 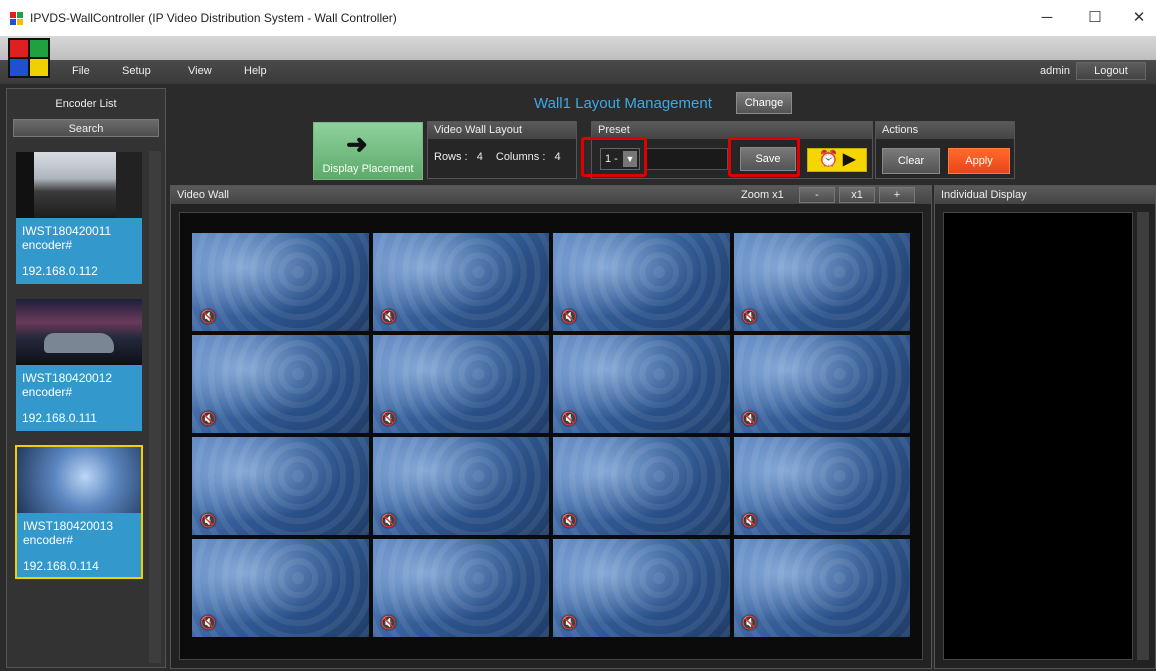 What do you see at coordinates (1055, 71) in the screenshot?
I see `user-label: admin` at bounding box center [1055, 71].